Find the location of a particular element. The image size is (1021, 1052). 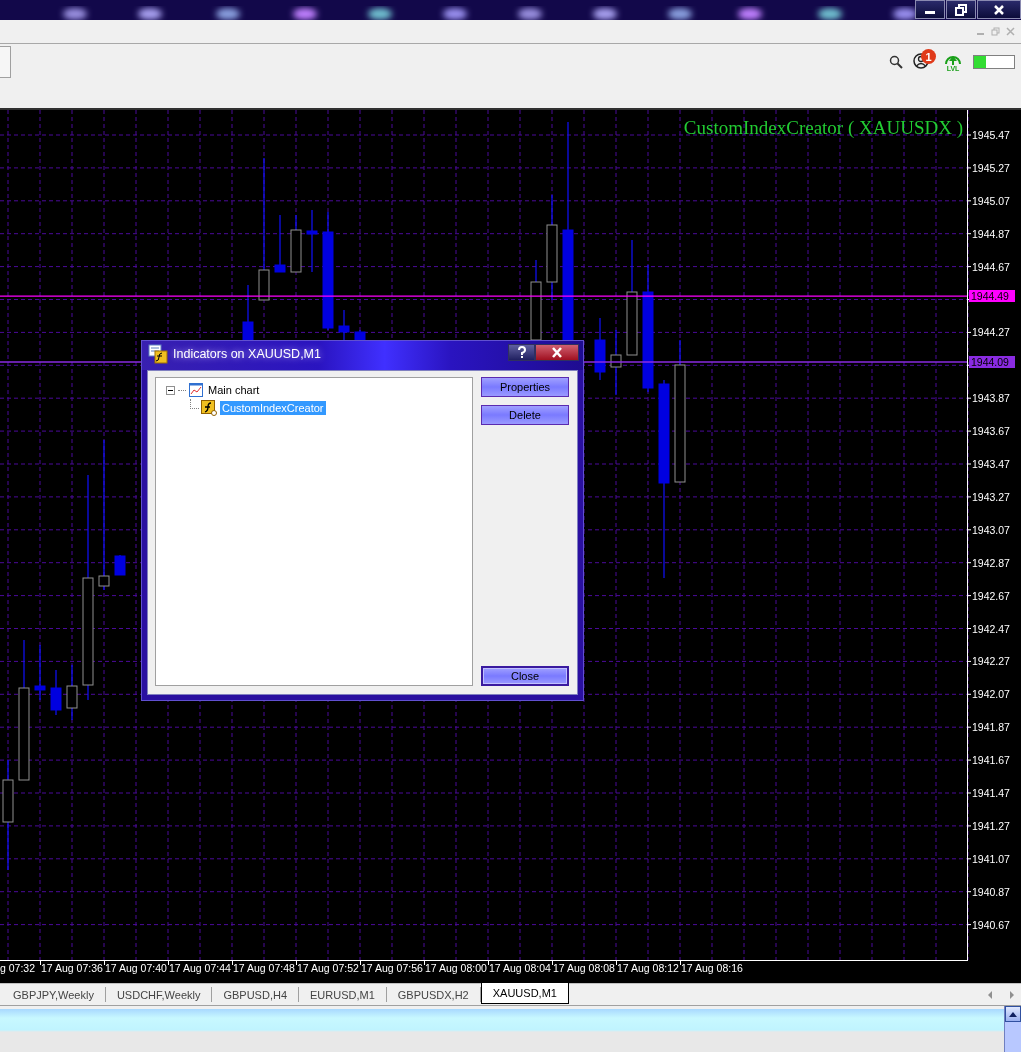

time-label: 17 Aug 07:52 is located at coordinates (328, 968).